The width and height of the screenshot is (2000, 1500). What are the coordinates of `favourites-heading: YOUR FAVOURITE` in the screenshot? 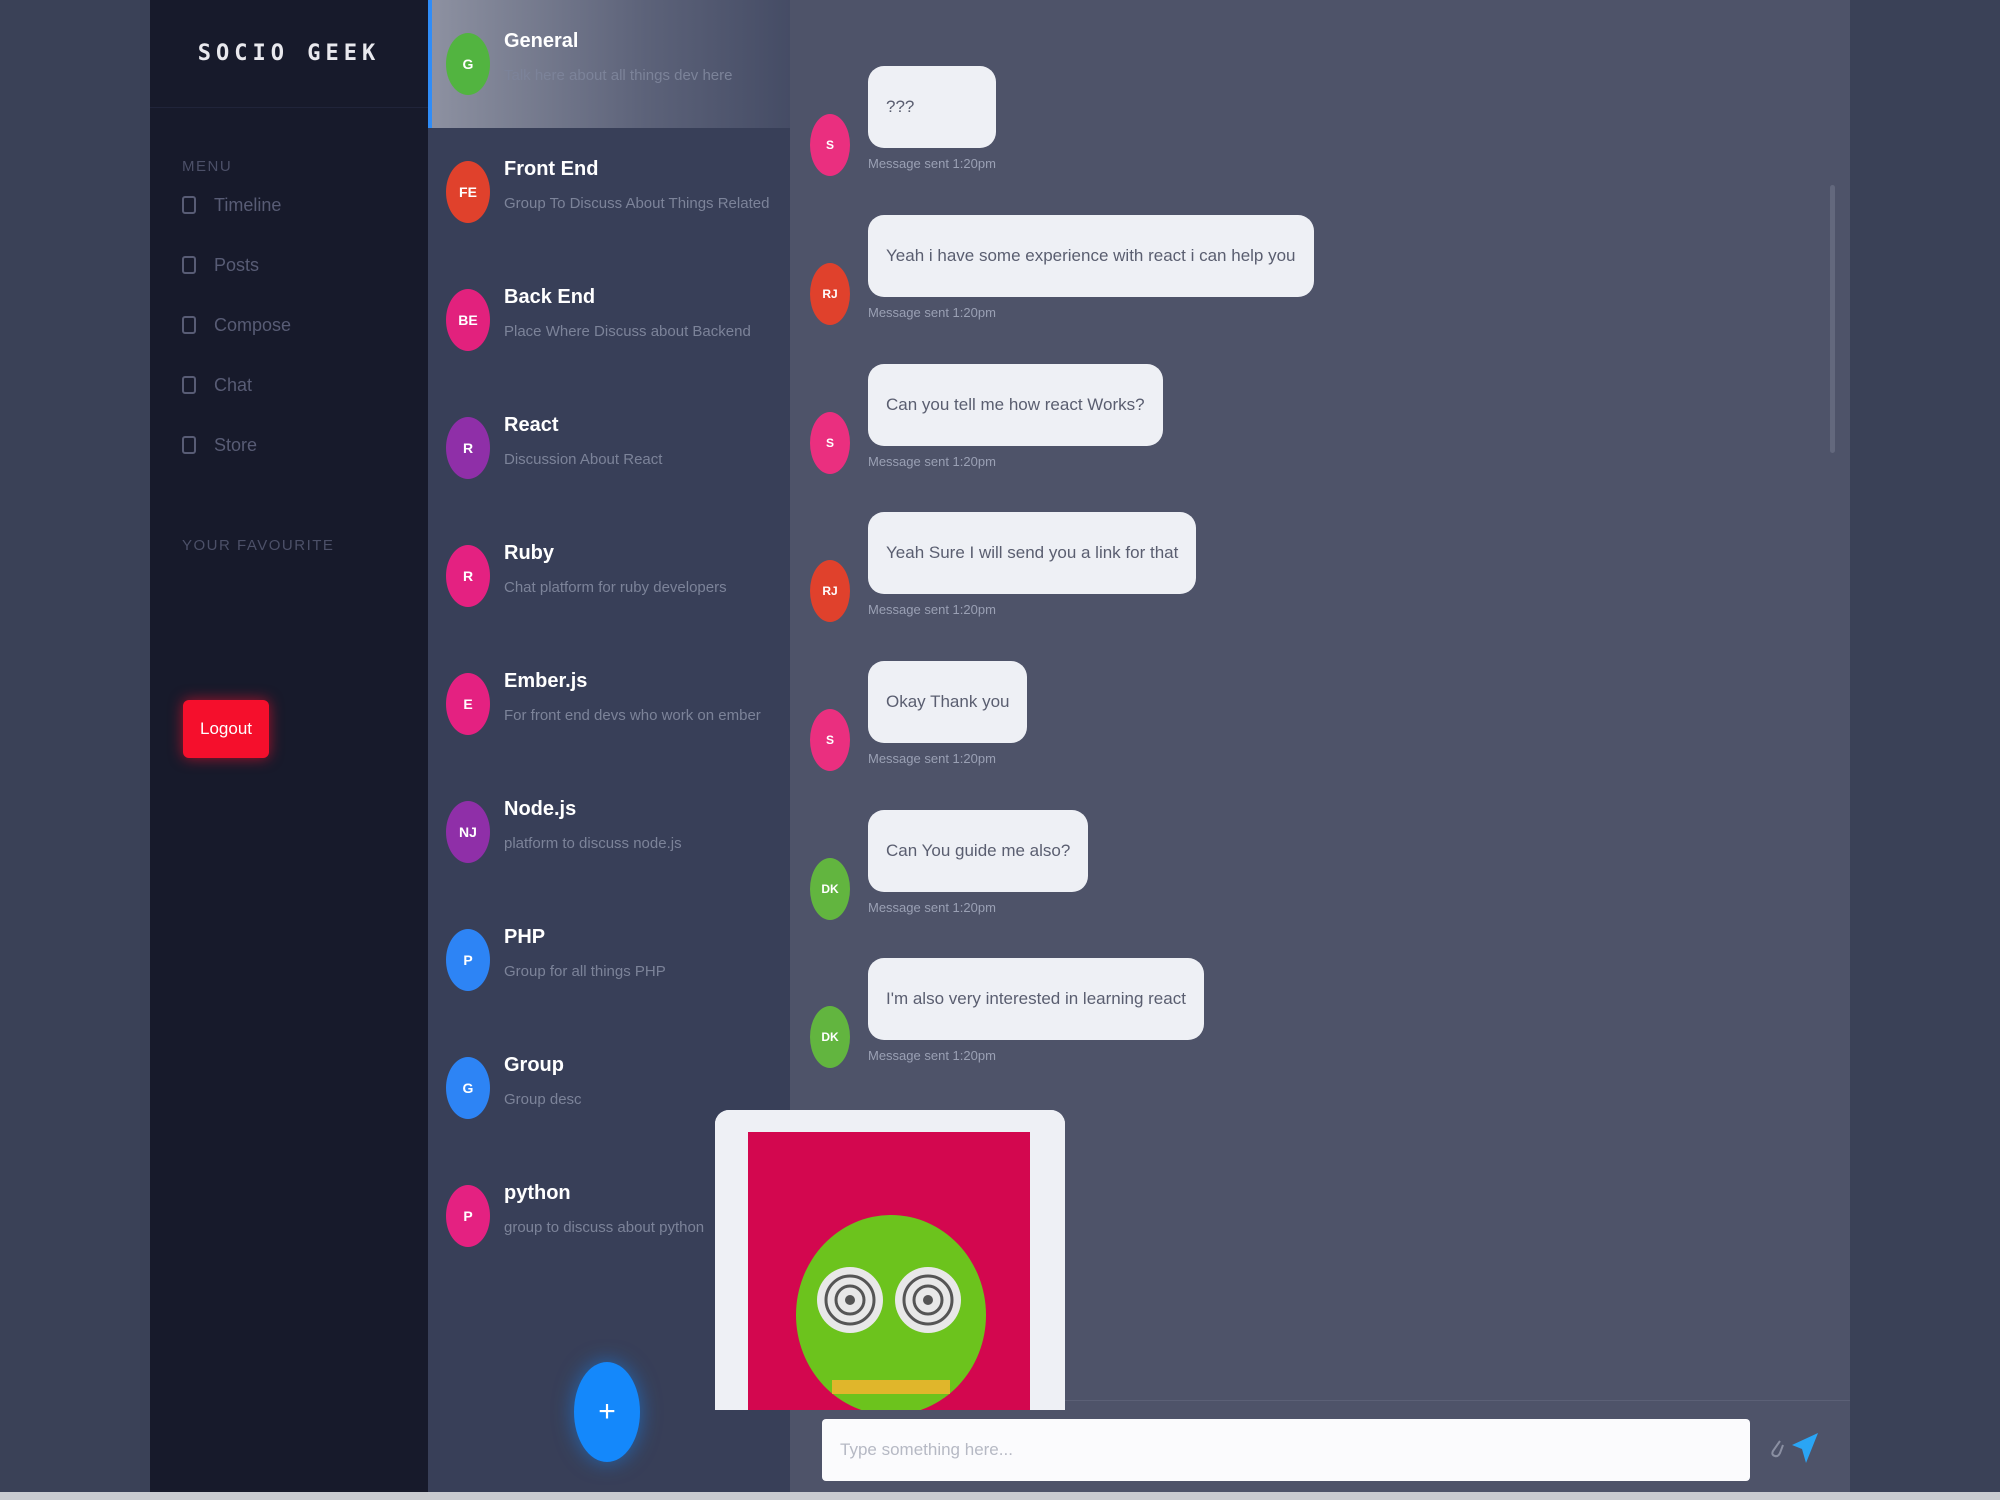 It's located at (258, 545).